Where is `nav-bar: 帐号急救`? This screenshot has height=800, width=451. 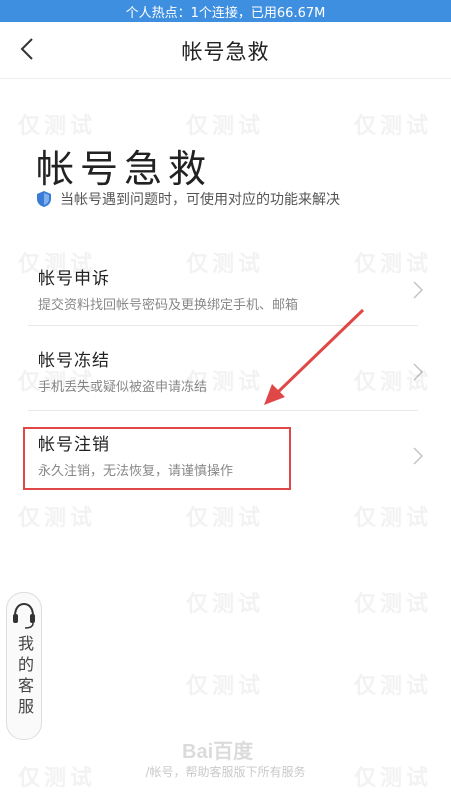 nav-bar: 帐号急救 is located at coordinates (225, 50).